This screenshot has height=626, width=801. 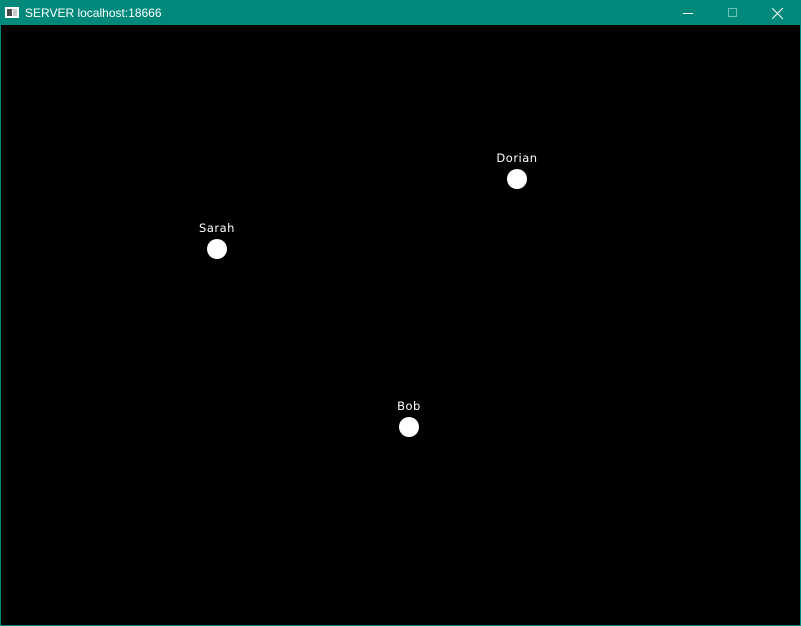 I want to click on player-name-label: Sarah, so click(x=217, y=228).